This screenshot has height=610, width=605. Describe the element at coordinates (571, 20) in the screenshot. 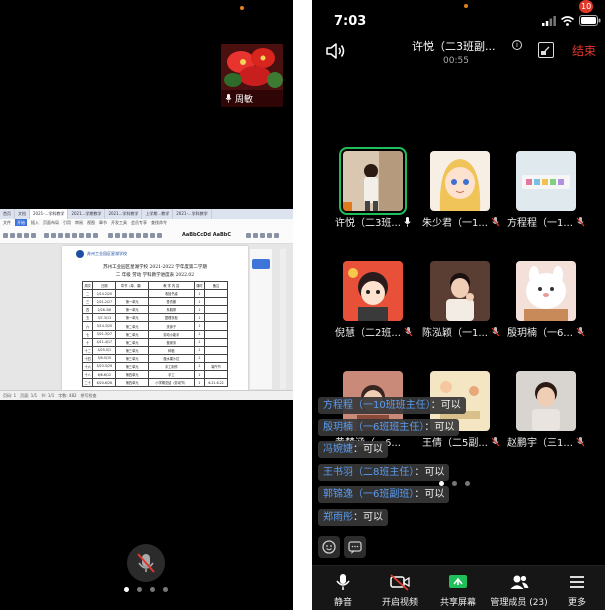

I see `status-bar-icons` at that location.